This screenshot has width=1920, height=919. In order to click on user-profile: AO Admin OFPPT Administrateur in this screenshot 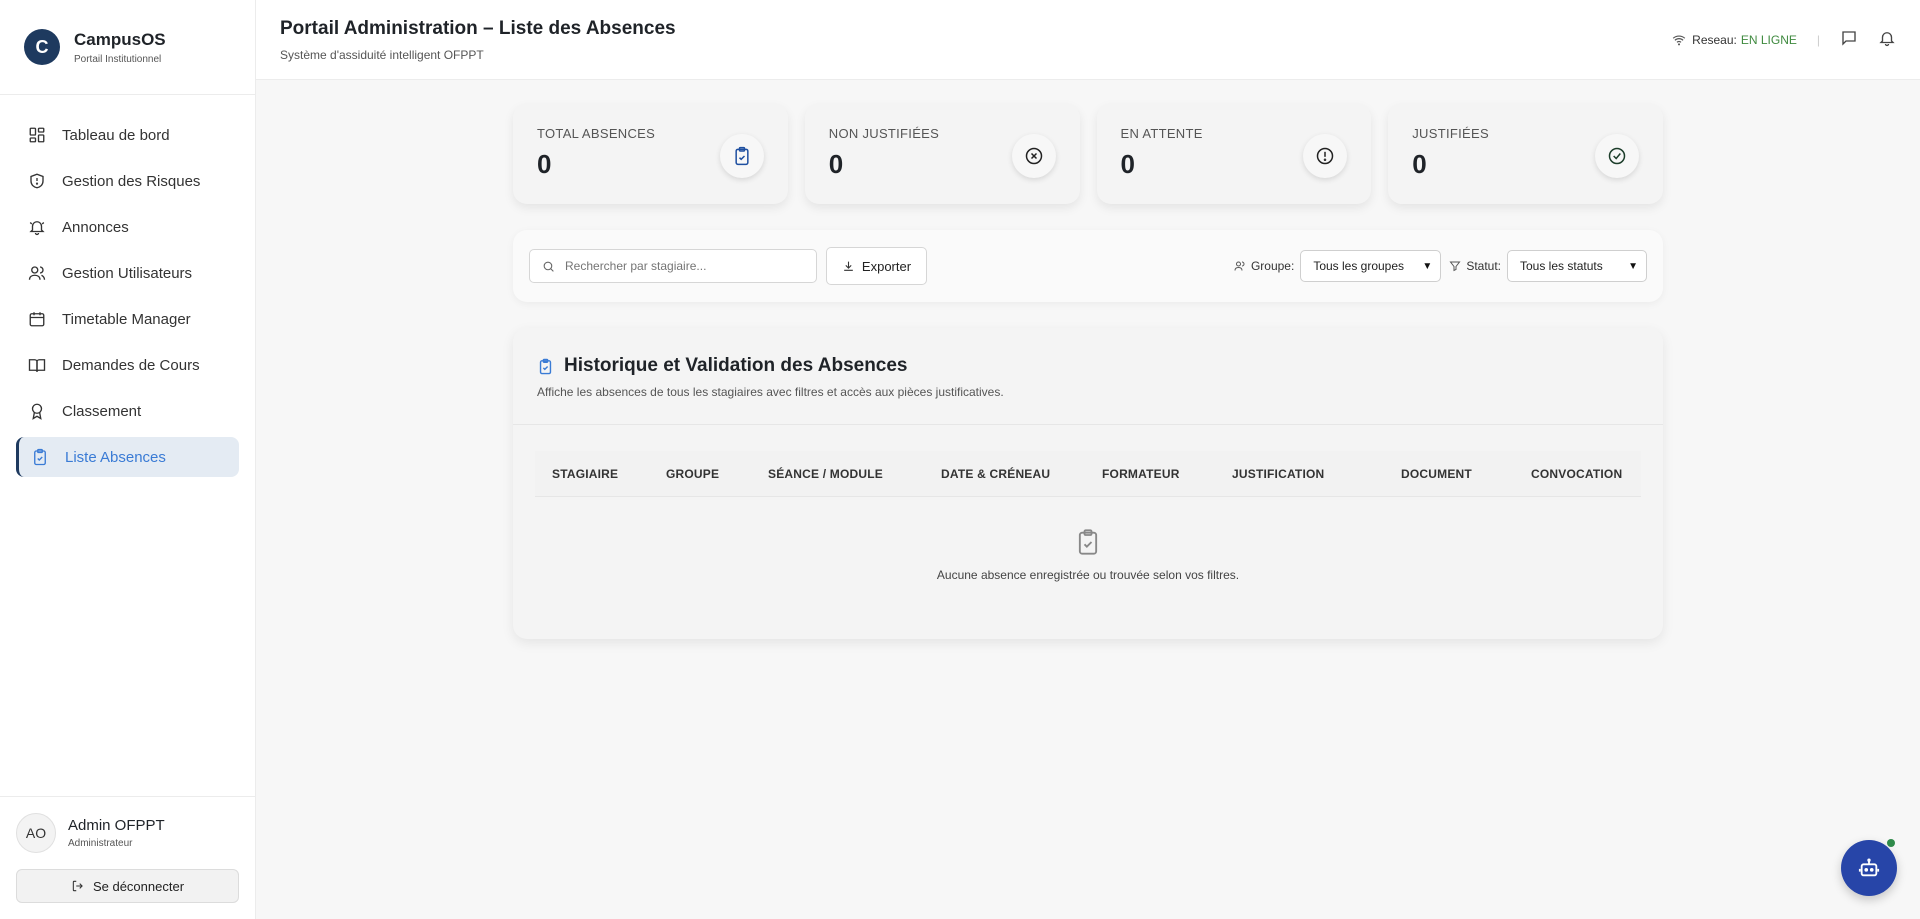, I will do `click(127, 833)`.